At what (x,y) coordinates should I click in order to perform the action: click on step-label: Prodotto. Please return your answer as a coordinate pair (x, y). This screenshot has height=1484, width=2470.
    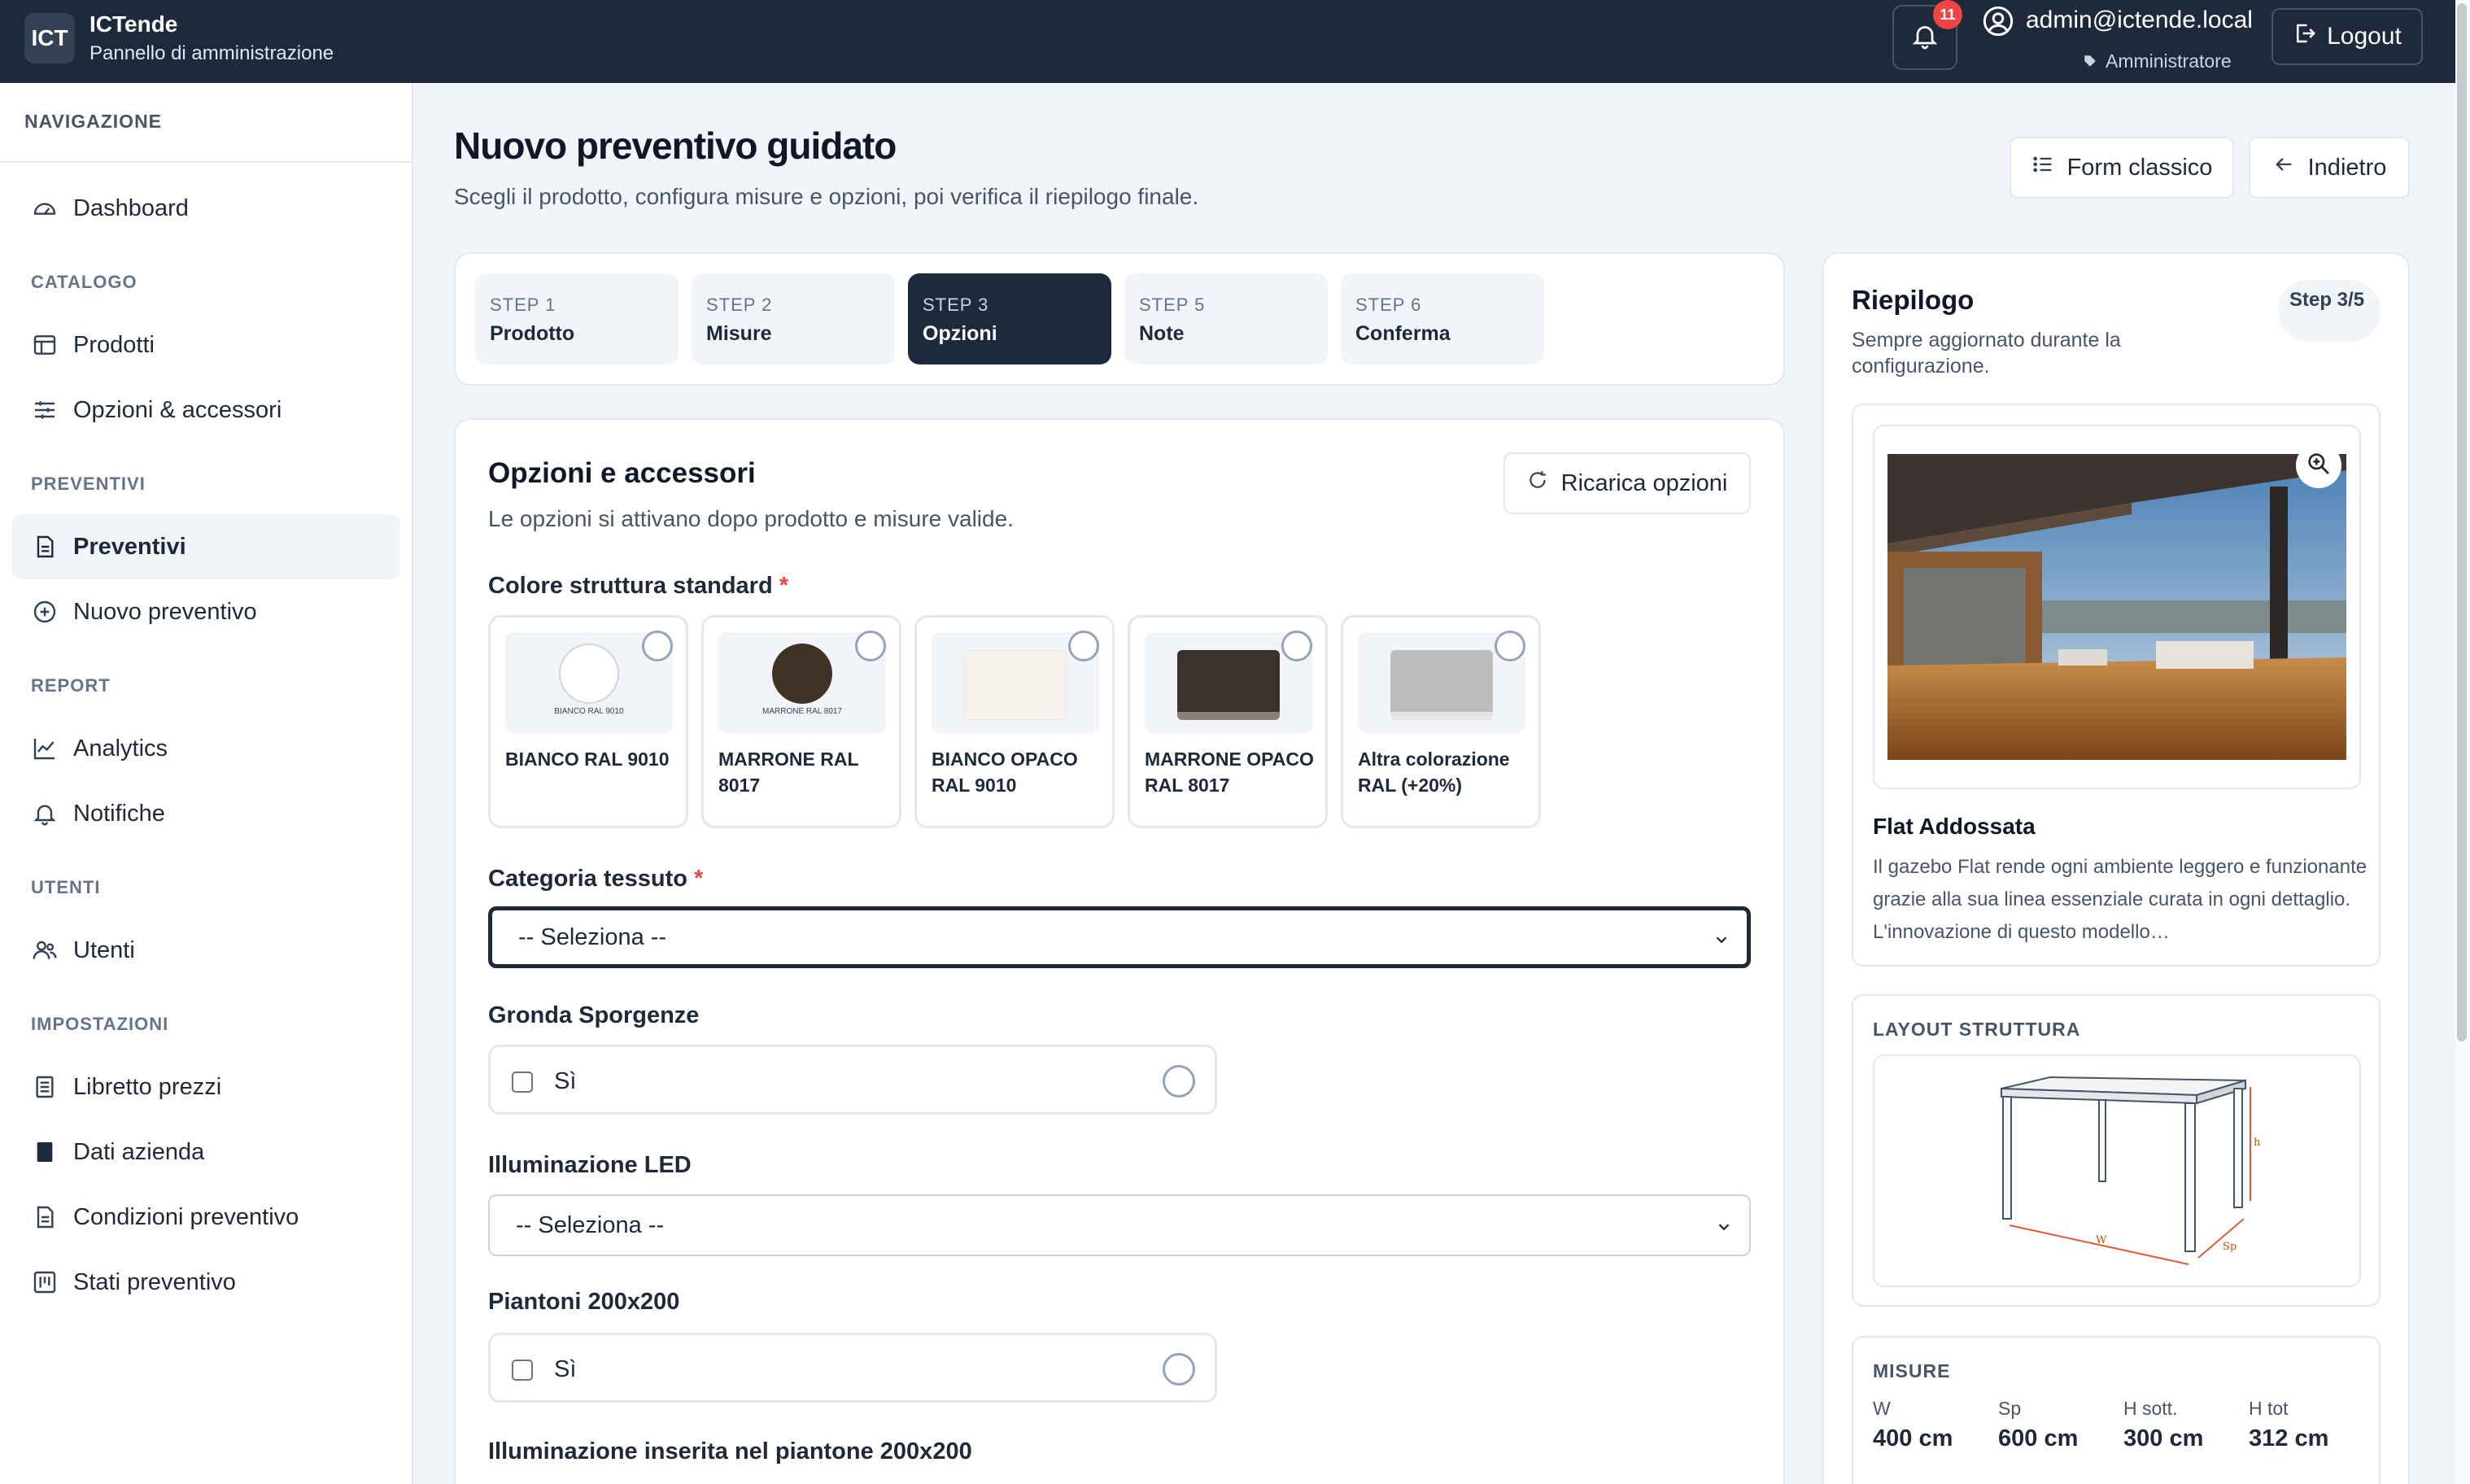
    Looking at the image, I should click on (532, 334).